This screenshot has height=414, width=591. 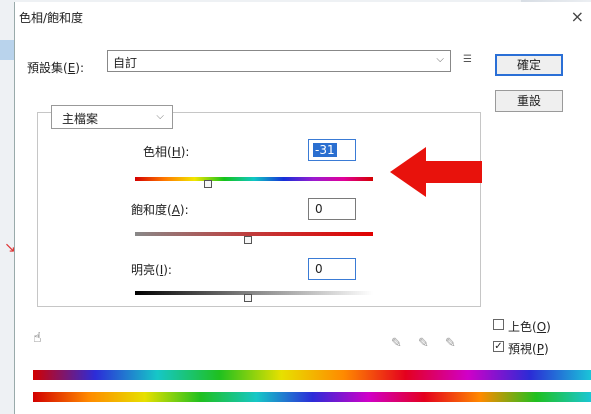 What do you see at coordinates (450, 343) in the screenshot?
I see `eyedropper-minus-icon: ✎` at bounding box center [450, 343].